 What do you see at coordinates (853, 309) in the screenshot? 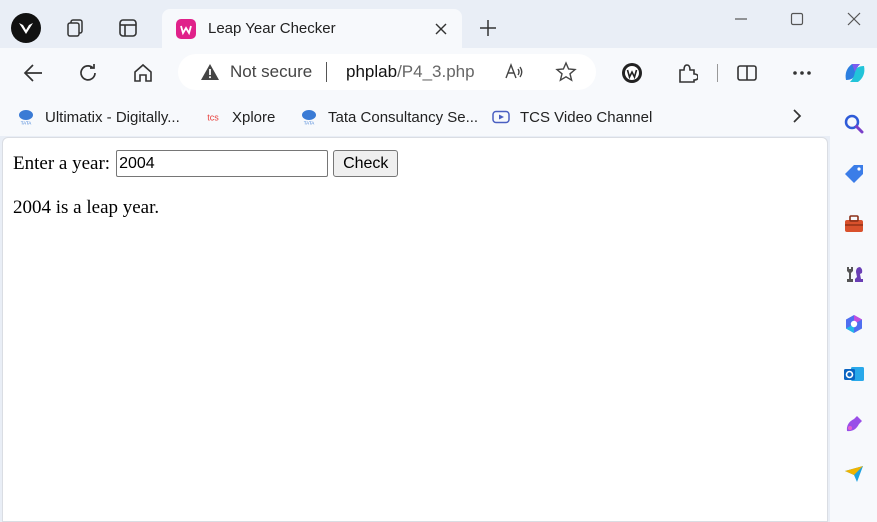
I see `edge-sidebar` at bounding box center [853, 309].